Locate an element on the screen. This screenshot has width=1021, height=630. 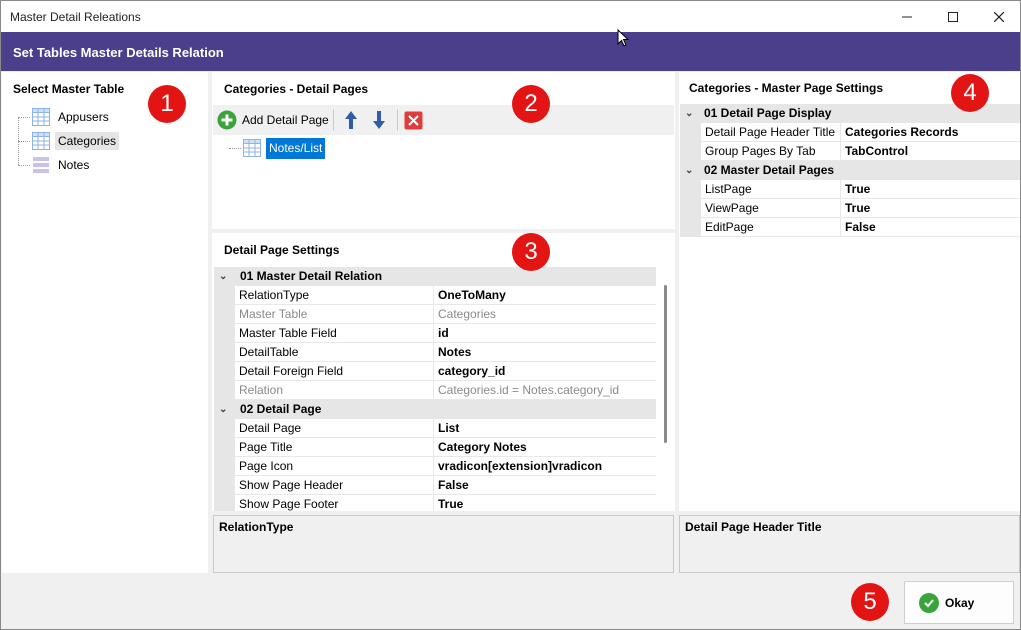
pg-row-page-title: Page Title Category Notes is located at coordinates (445, 447).